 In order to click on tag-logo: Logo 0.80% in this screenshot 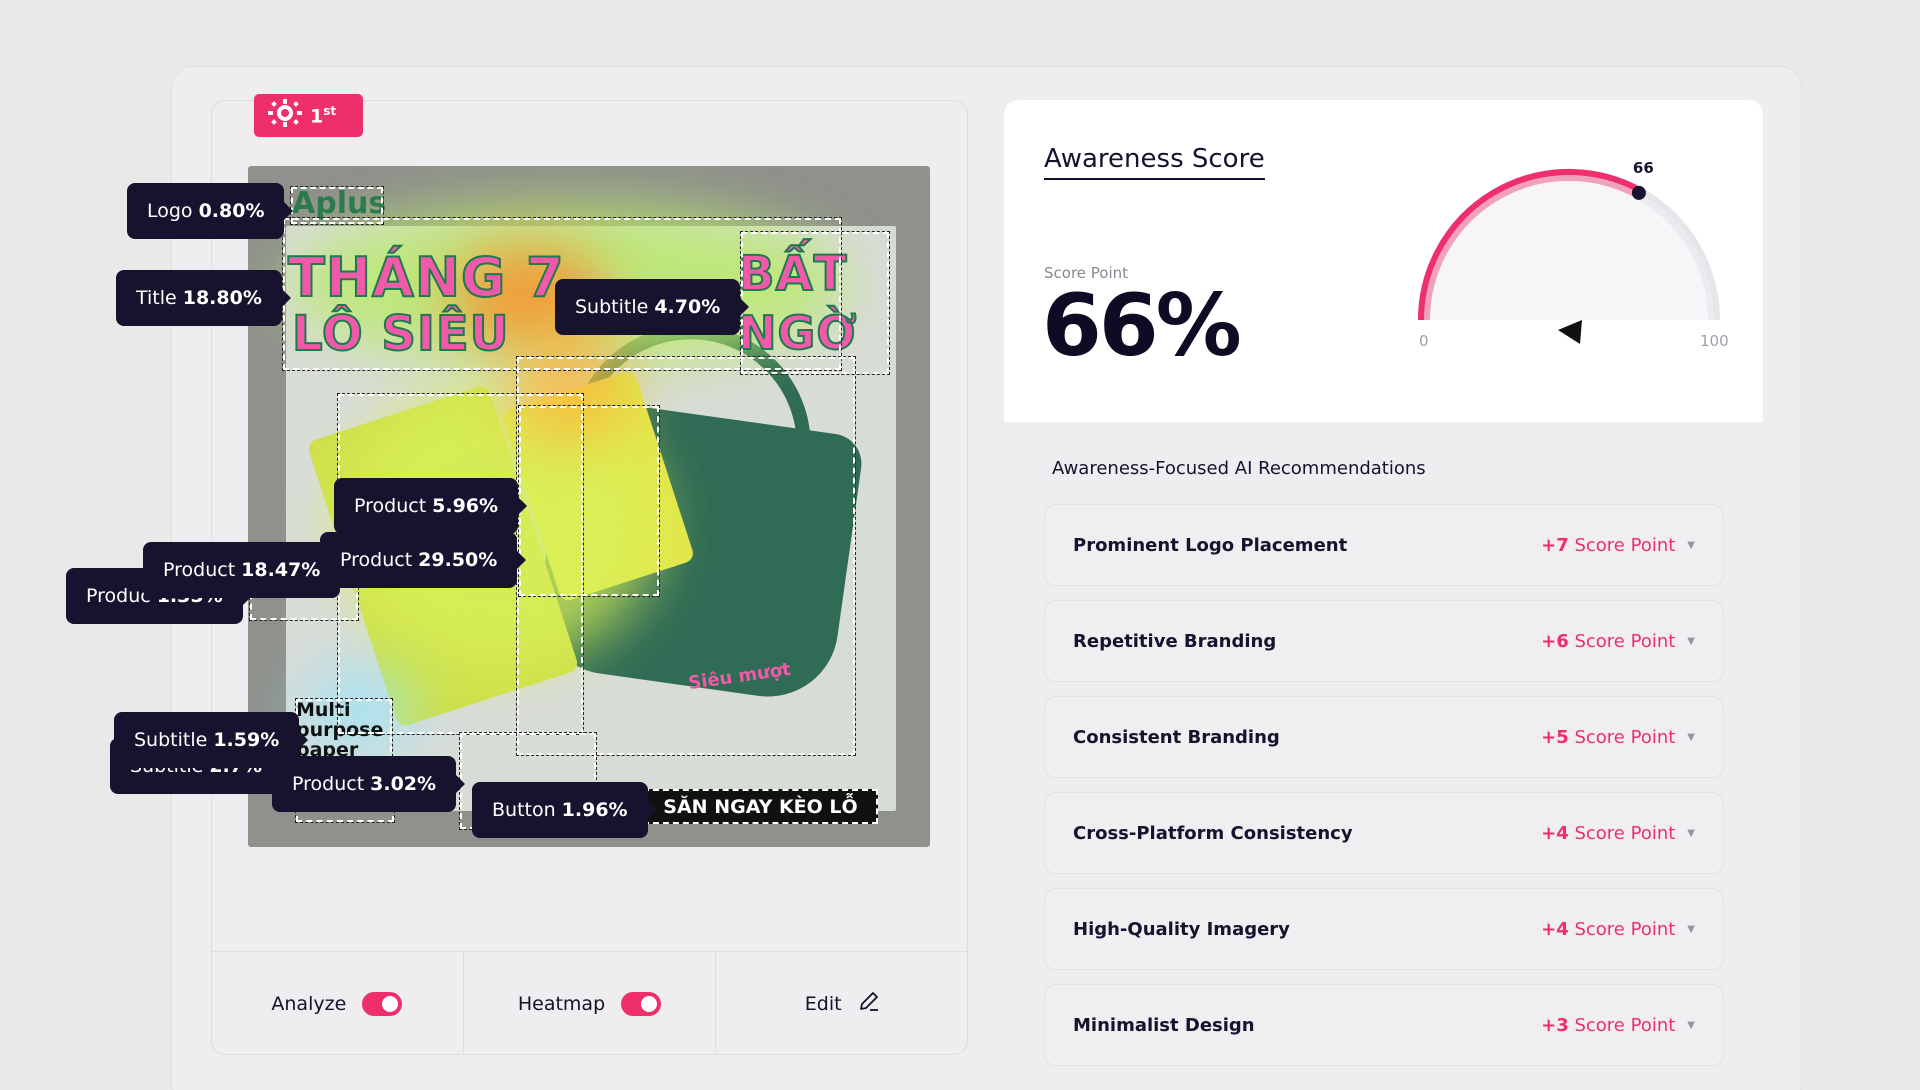, I will do `click(210, 211)`.